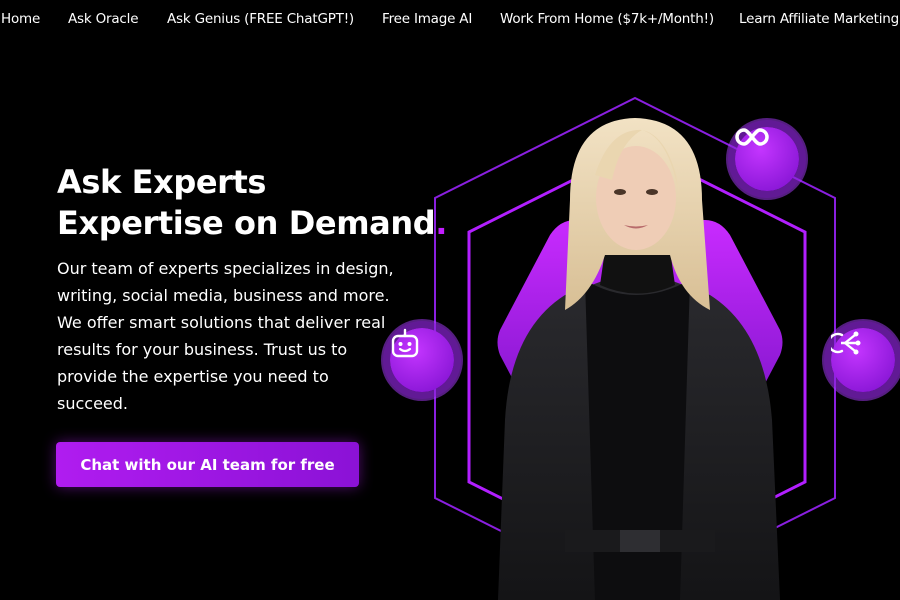 This screenshot has width=900, height=600. I want to click on nav-affiliate-marketing-link: Learn Affiliate Marketing, so click(819, 19).